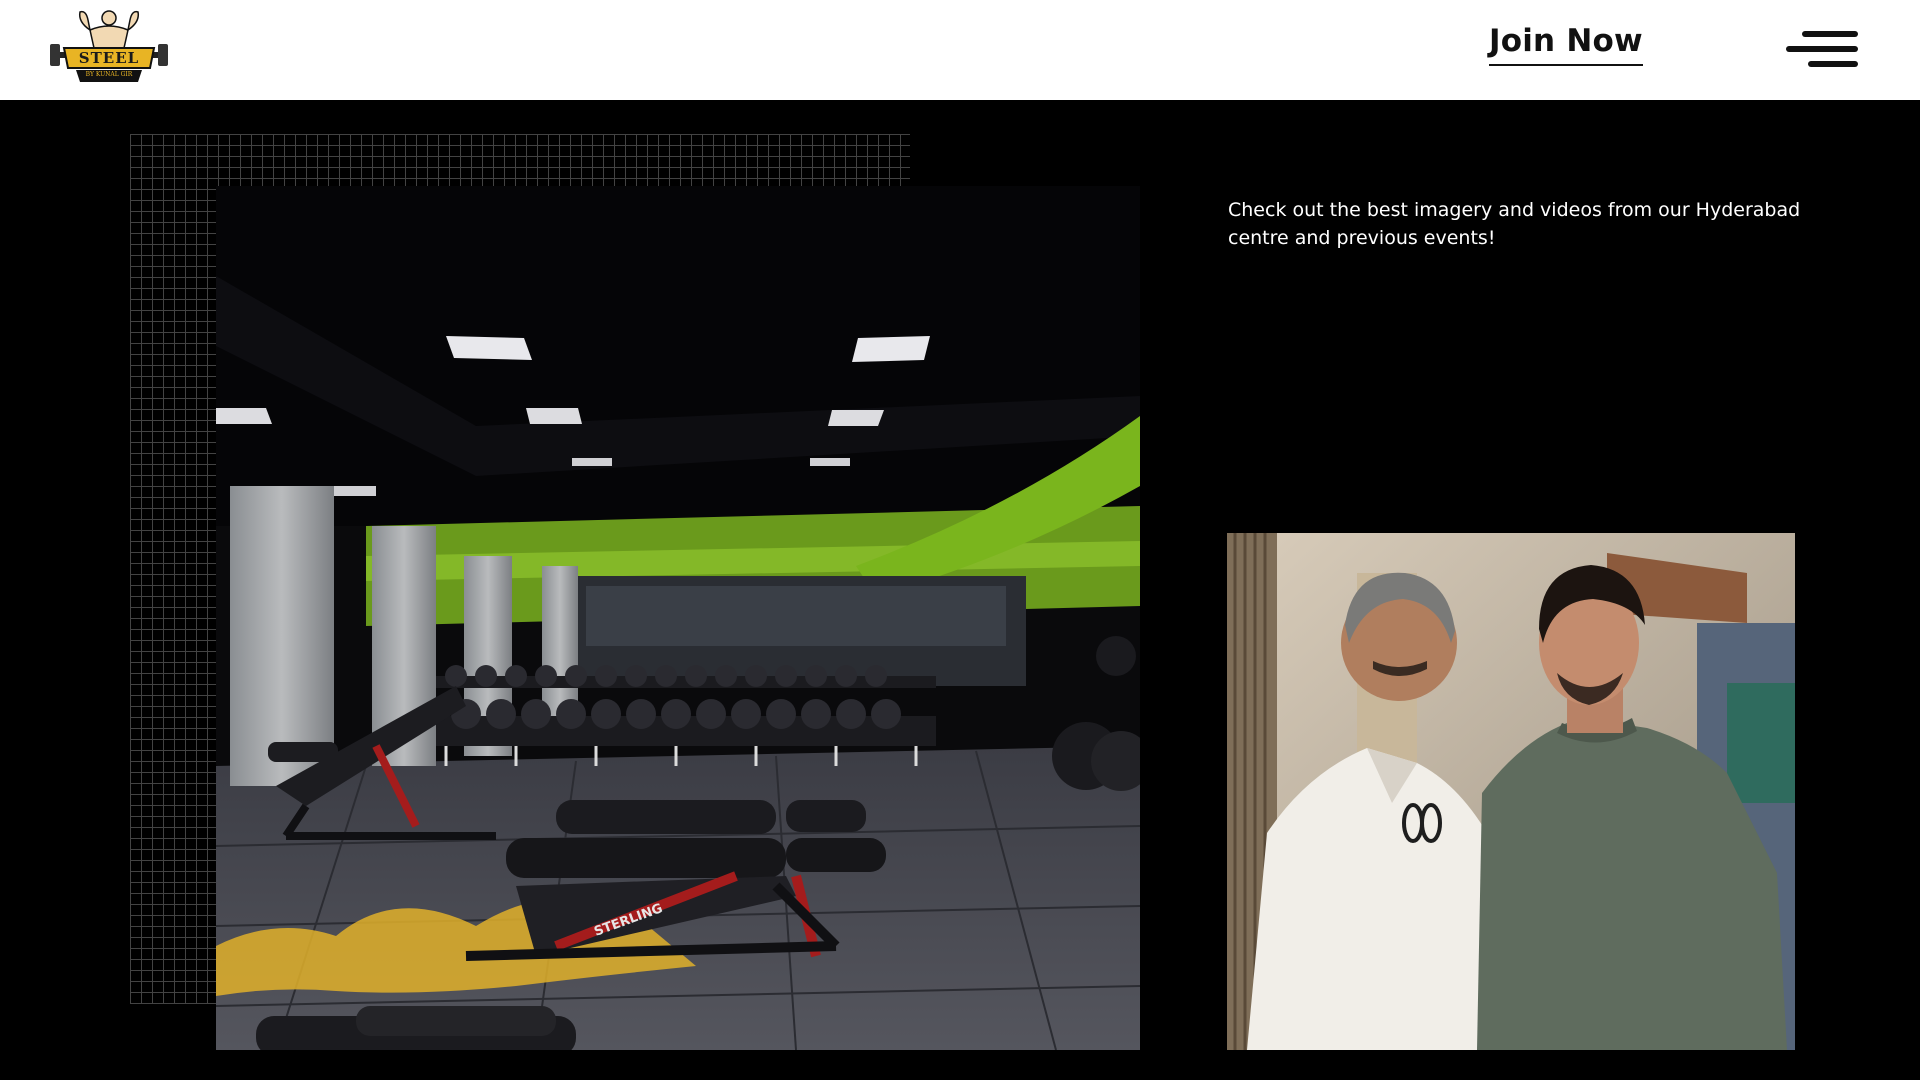  I want to click on hamburger-menu-icon, so click(1822, 49).